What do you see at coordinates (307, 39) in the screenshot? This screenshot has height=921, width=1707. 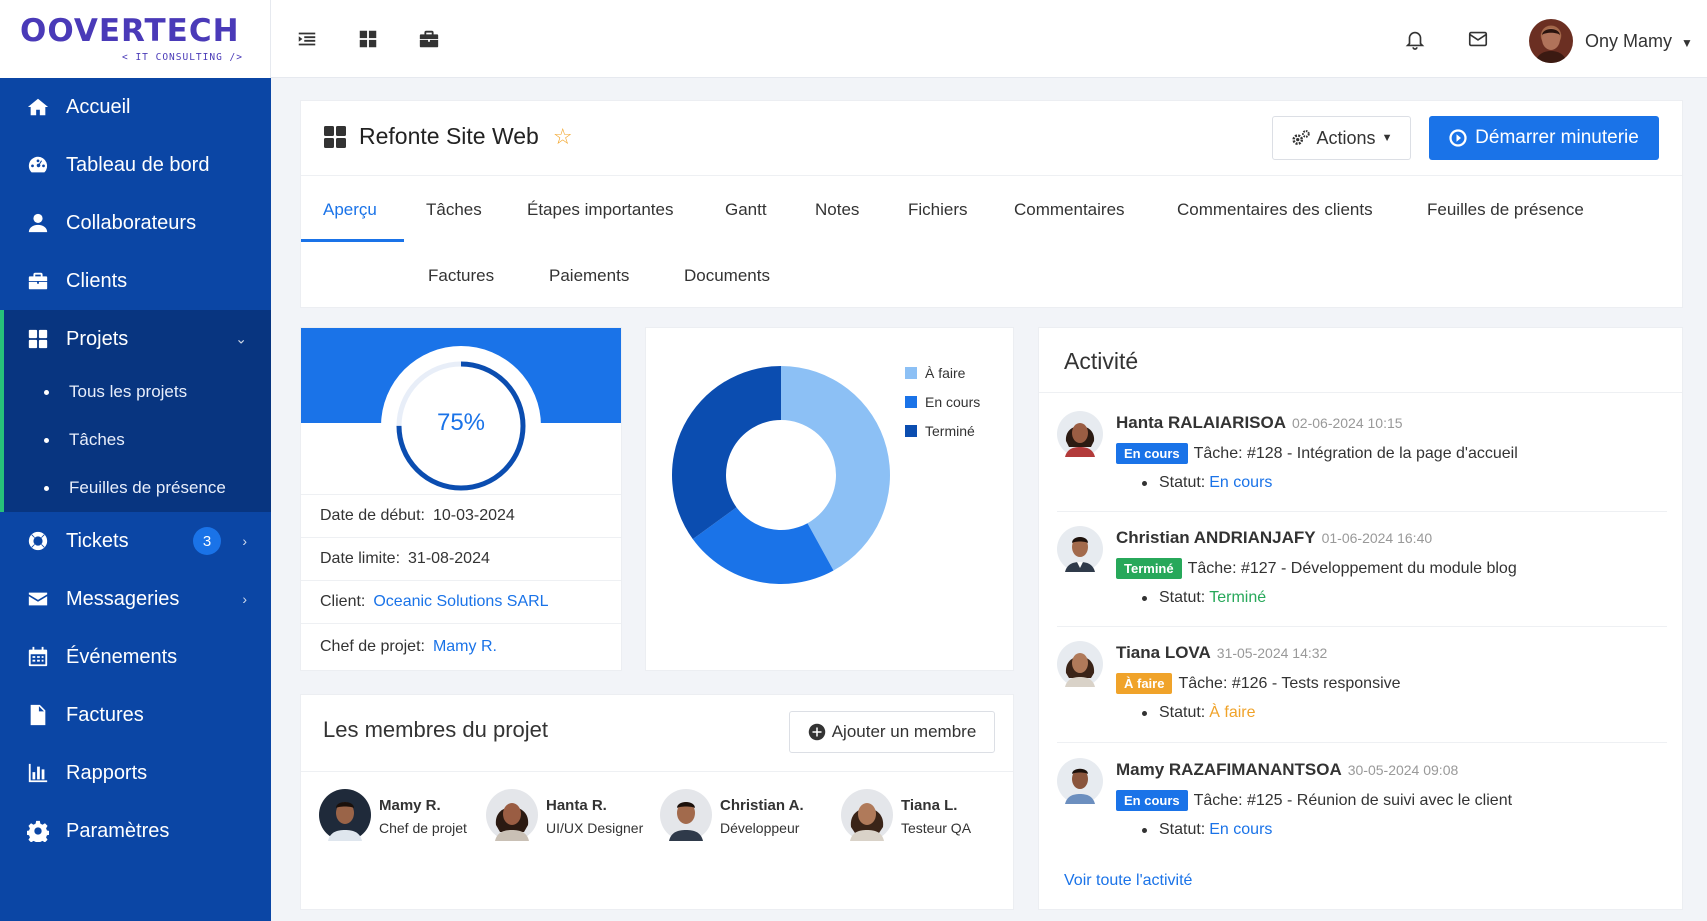 I see `menu-toggle-icon` at bounding box center [307, 39].